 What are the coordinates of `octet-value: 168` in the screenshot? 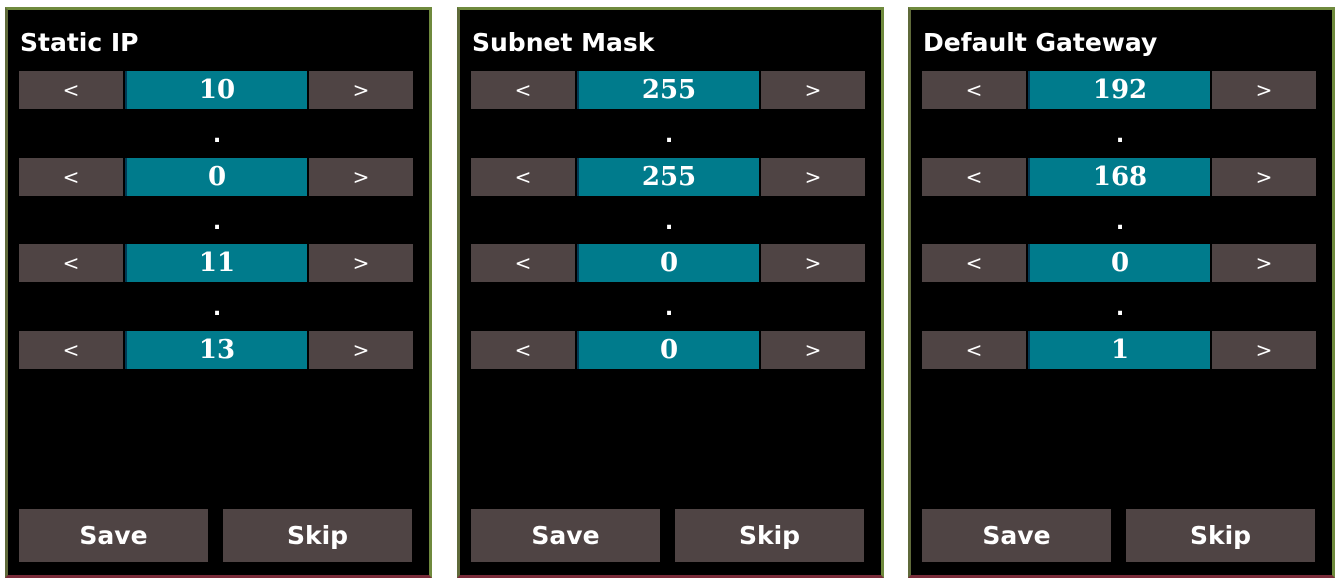 It's located at (1119, 177).